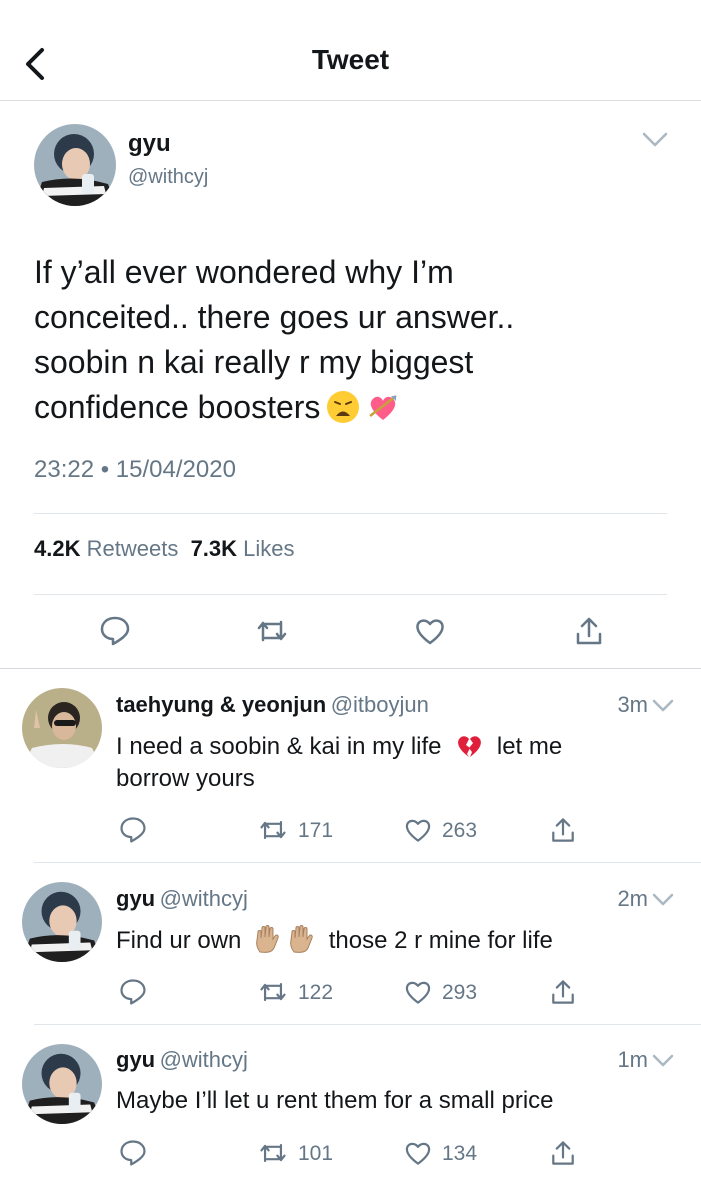 This screenshot has height=1200, width=701. What do you see at coordinates (133, 548) in the screenshot?
I see `retweets-label: Retweets` at bounding box center [133, 548].